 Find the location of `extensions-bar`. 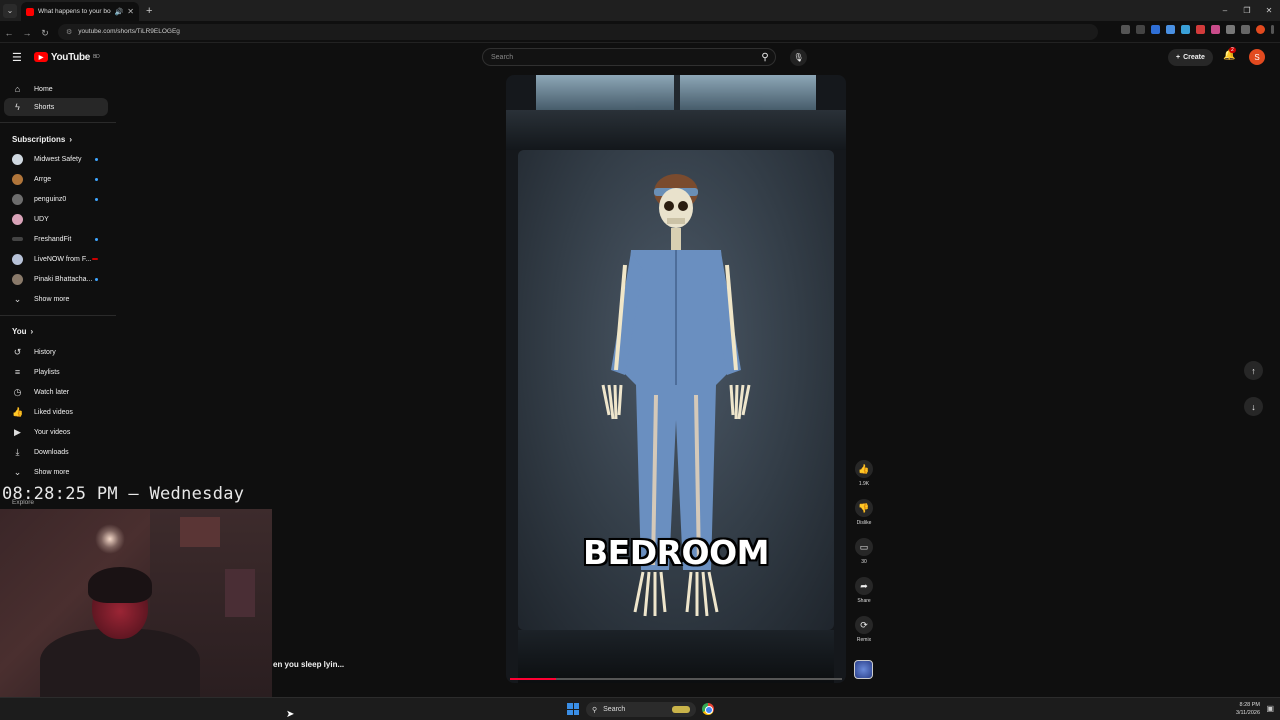

extensions-bar is located at coordinates (1197, 29).